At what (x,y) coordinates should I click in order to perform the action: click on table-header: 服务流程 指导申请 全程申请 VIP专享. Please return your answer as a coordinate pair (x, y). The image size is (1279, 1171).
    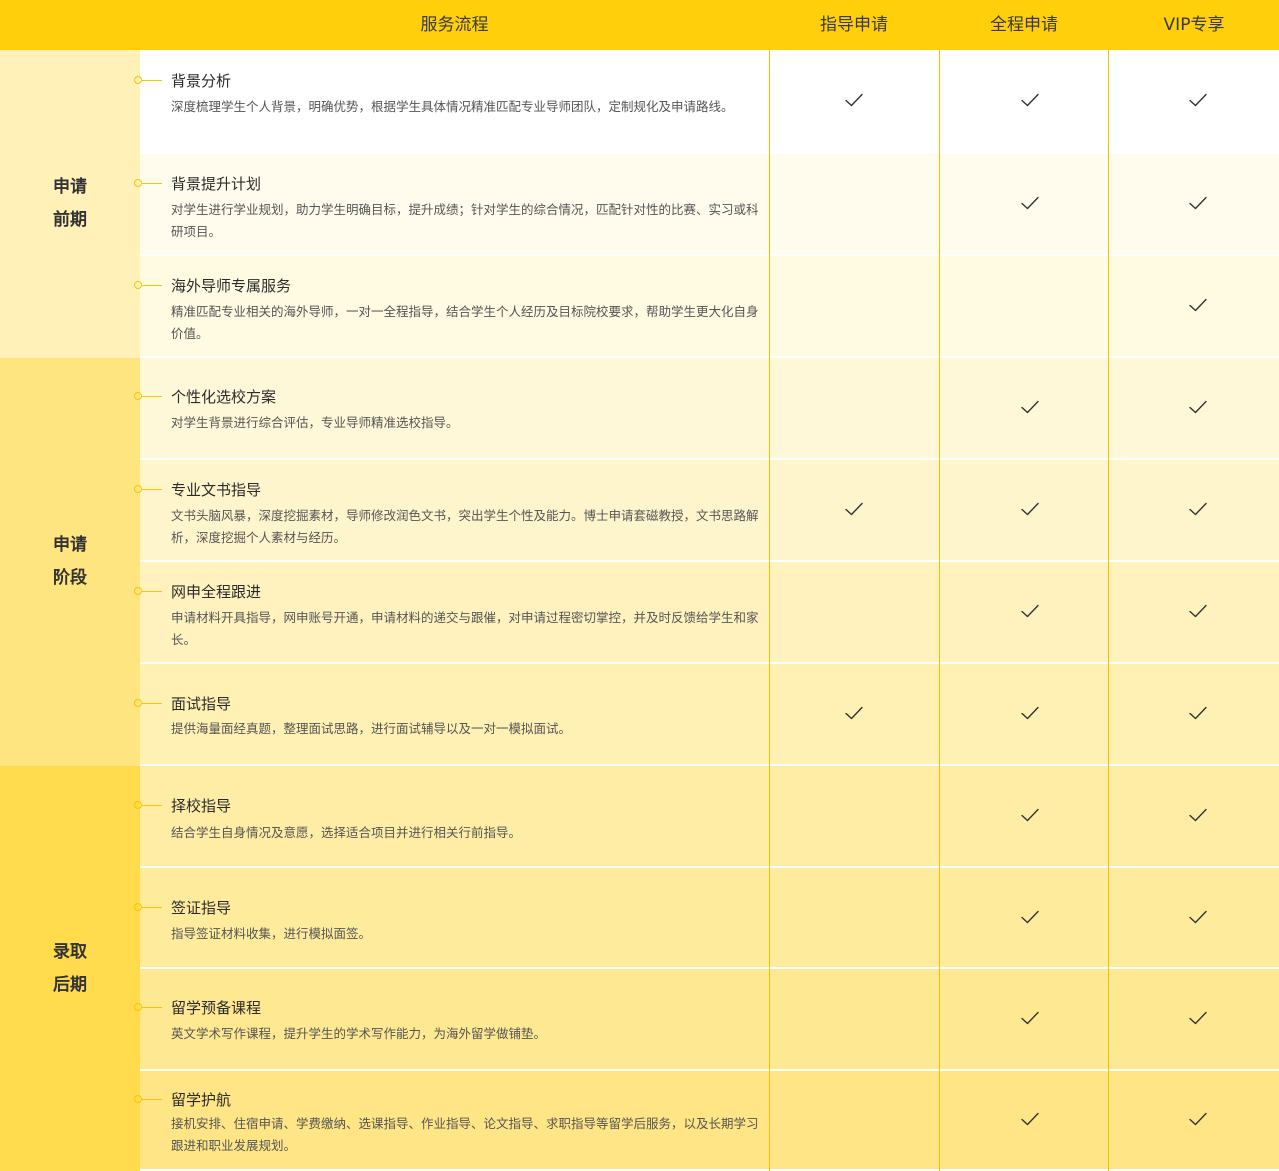
    Looking at the image, I should click on (639, 25).